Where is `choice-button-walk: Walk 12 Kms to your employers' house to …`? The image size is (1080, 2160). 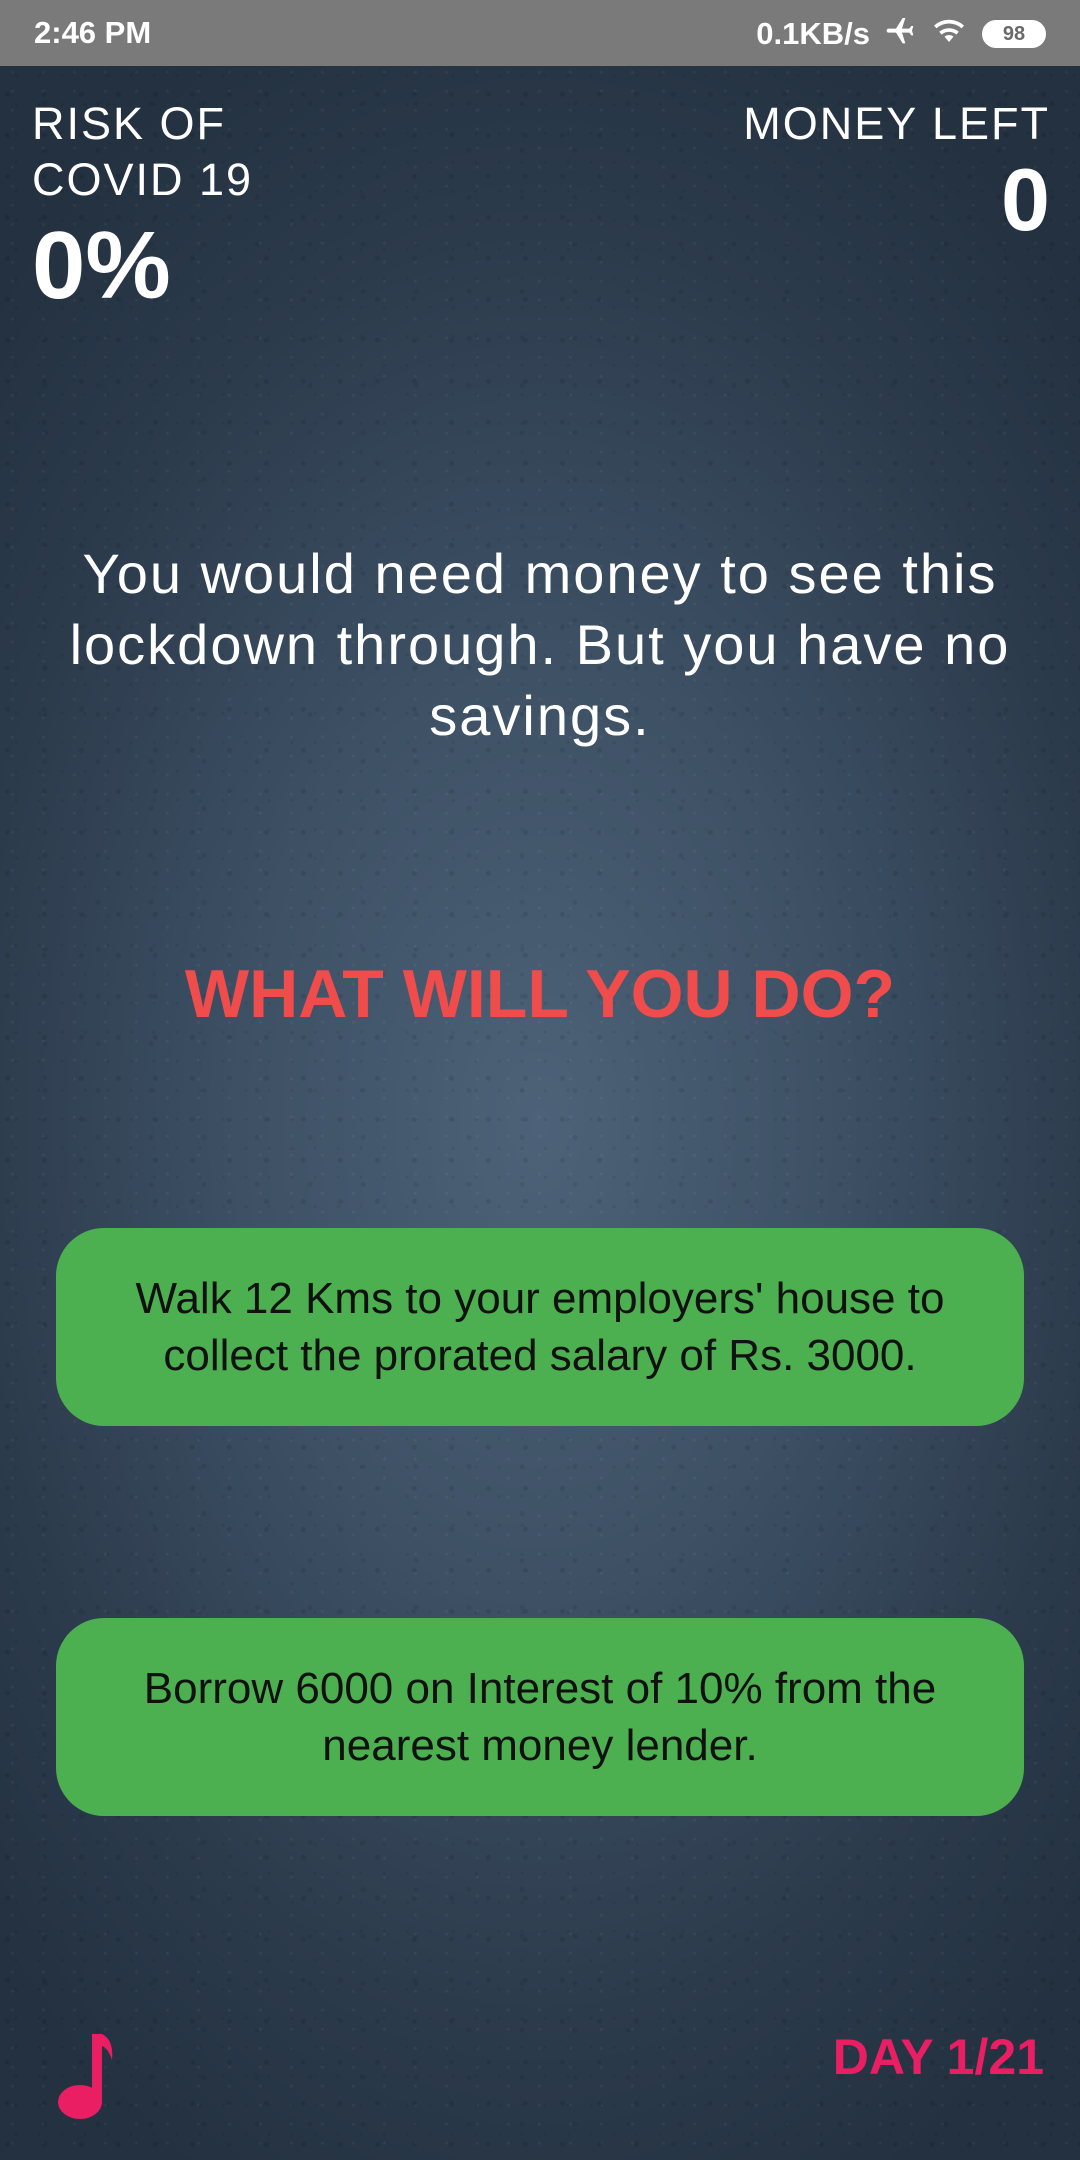 choice-button-walk: Walk 12 Kms to your employers' house to … is located at coordinates (540, 1327).